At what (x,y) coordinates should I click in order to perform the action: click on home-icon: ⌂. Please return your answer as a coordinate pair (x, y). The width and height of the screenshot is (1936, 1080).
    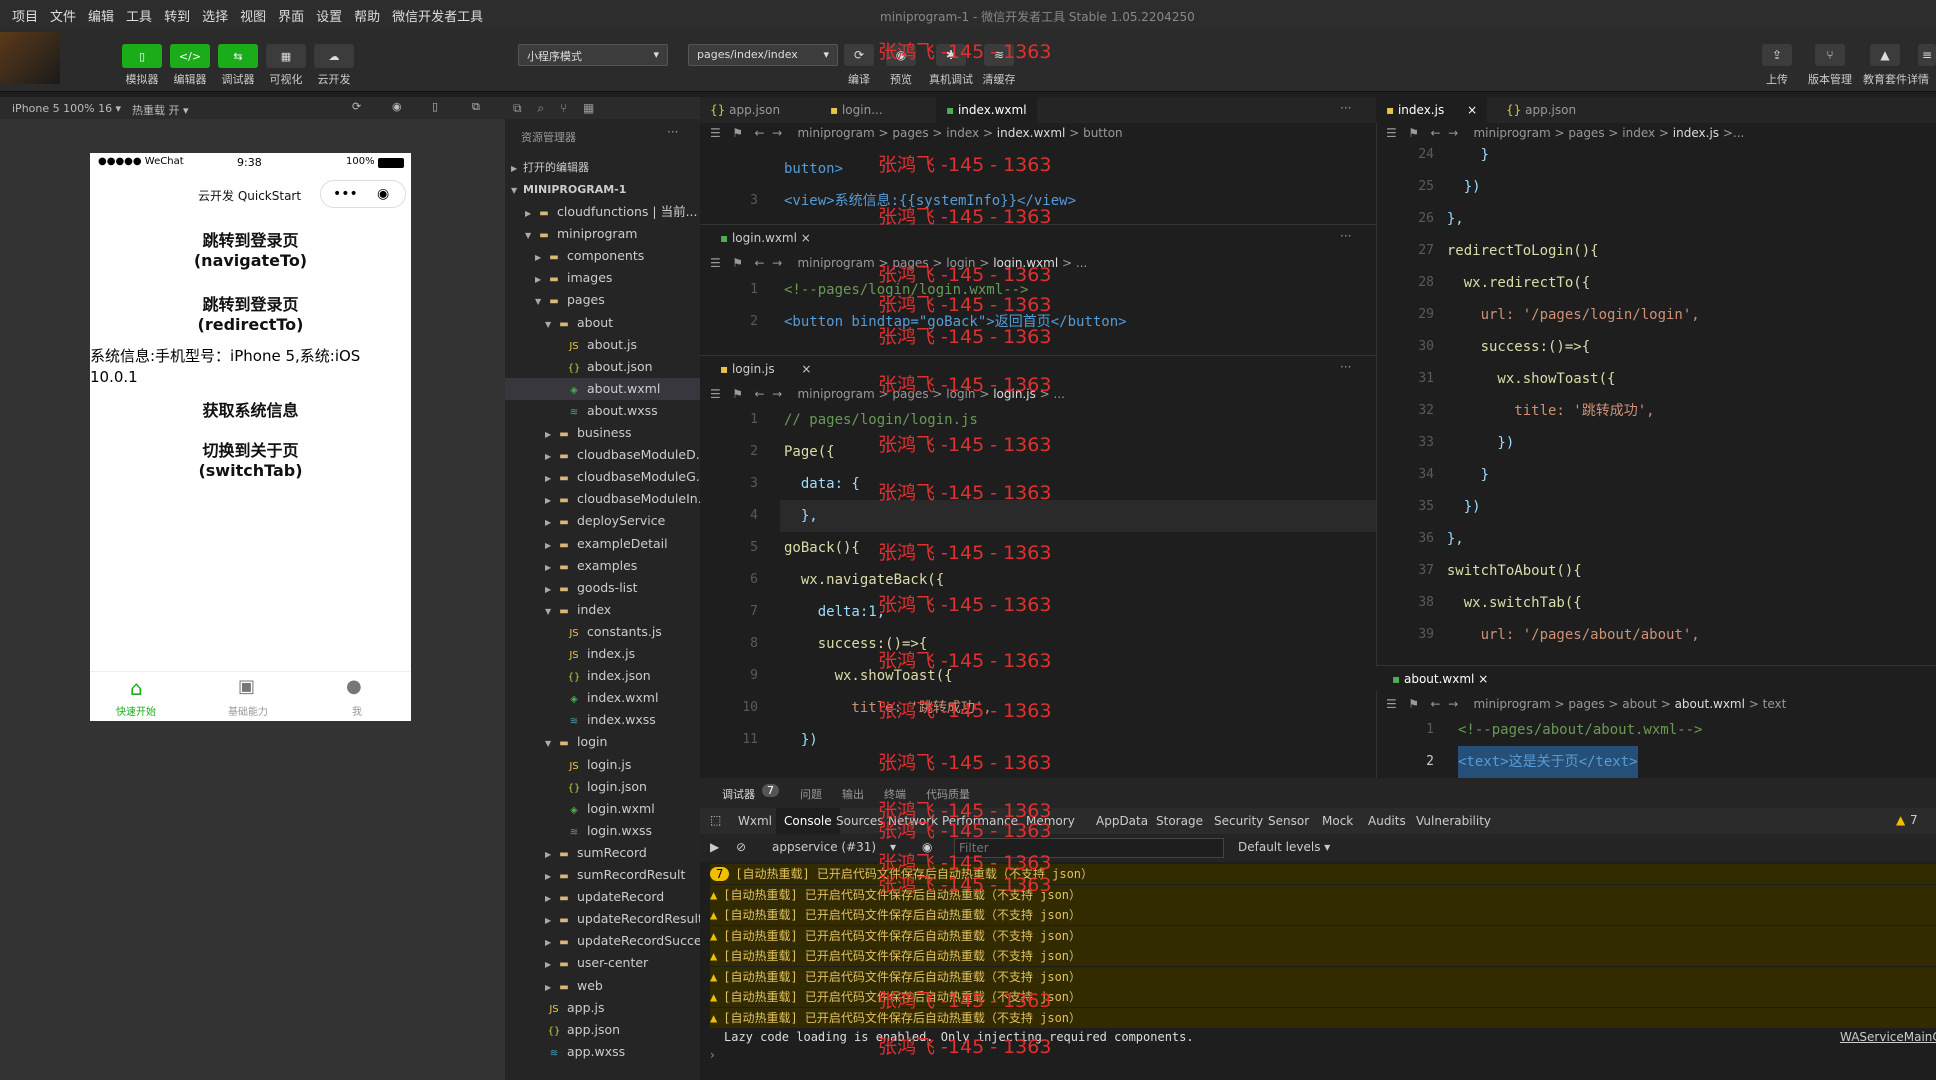
    Looking at the image, I should click on (136, 688).